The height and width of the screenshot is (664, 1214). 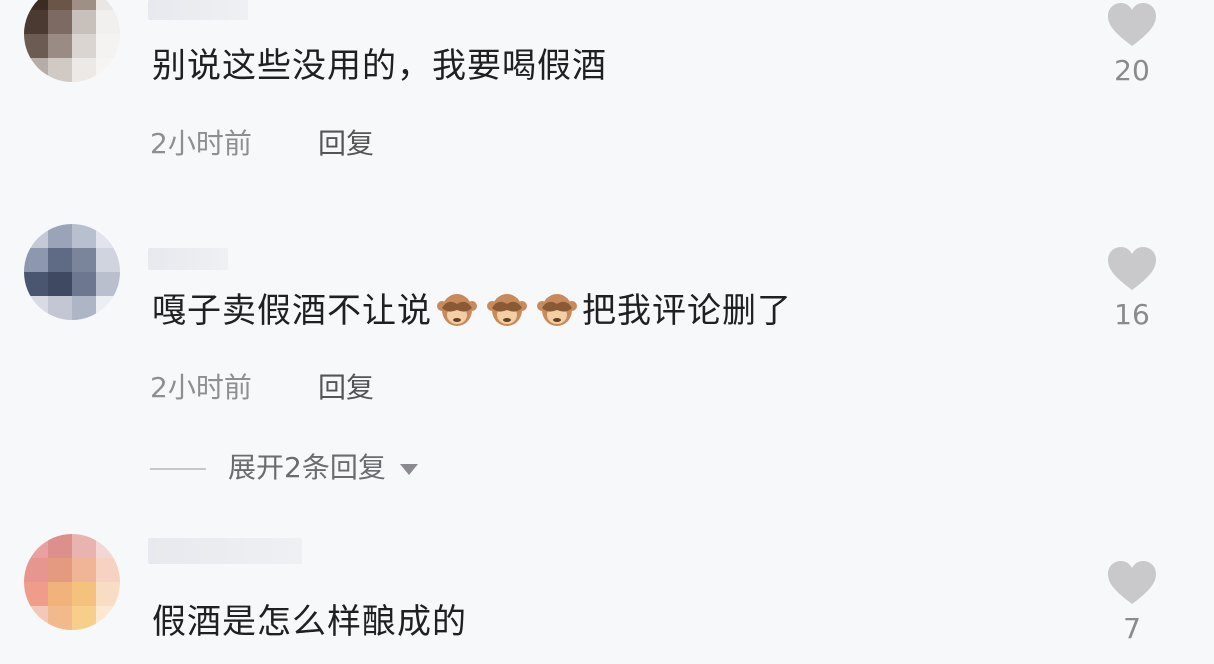 I want to click on emoji-group, so click(x=507, y=311).